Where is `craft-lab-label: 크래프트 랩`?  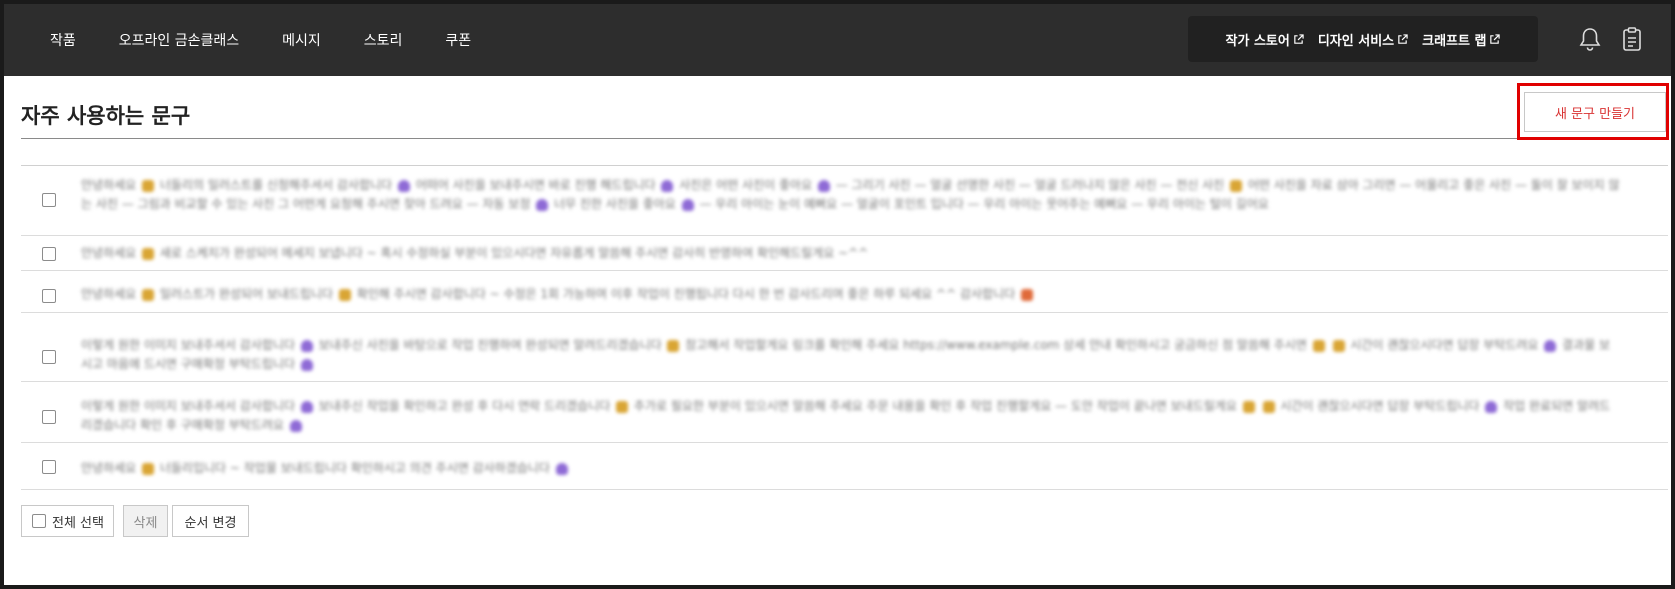 craft-lab-label: 크래프트 랩 is located at coordinates (1454, 41).